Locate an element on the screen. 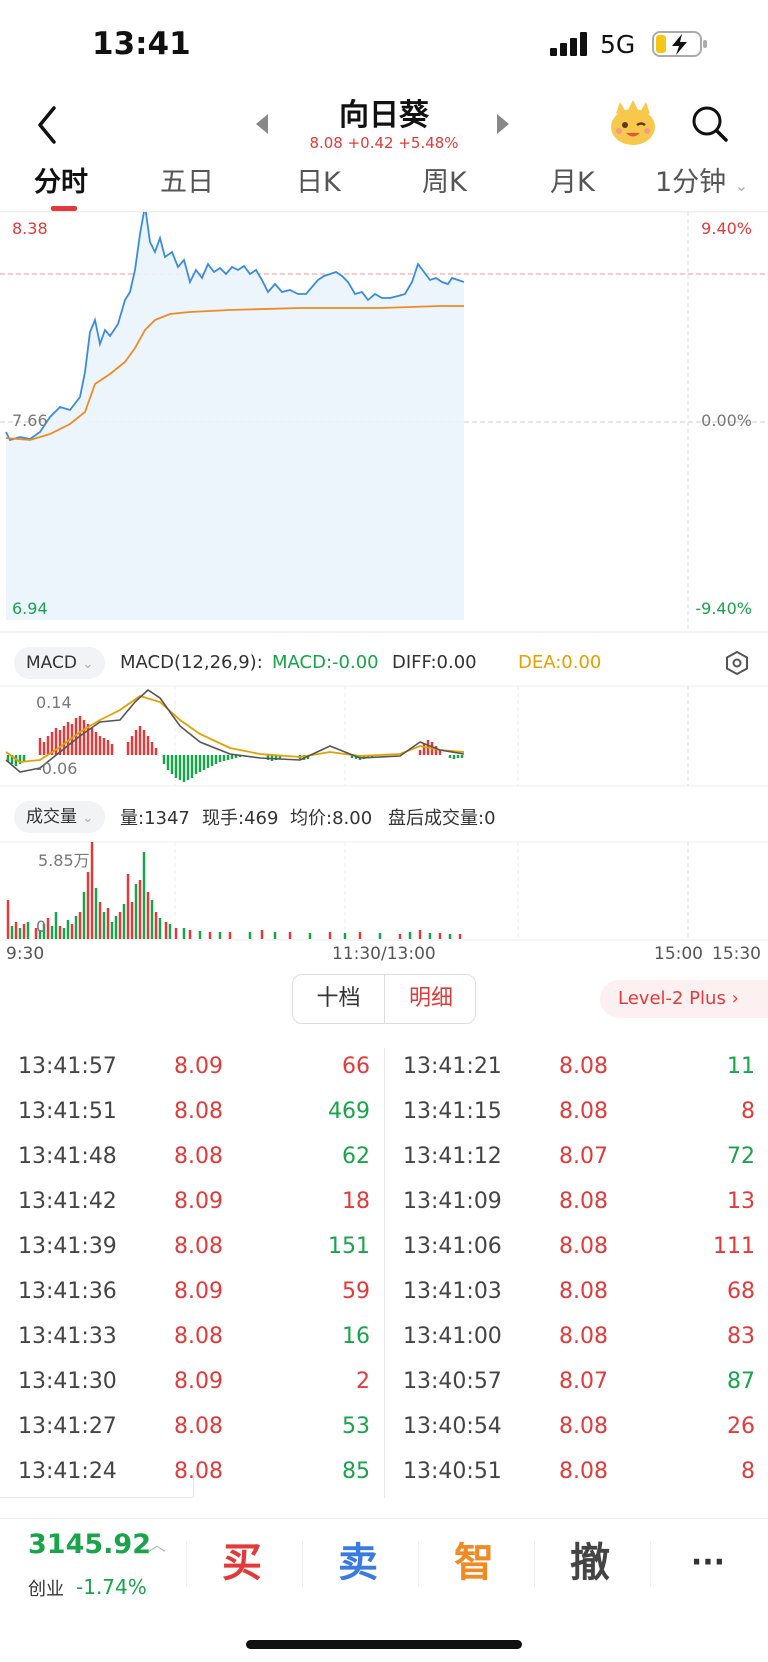 This screenshot has height=1662, width=768. network-type: 5G is located at coordinates (618, 44).